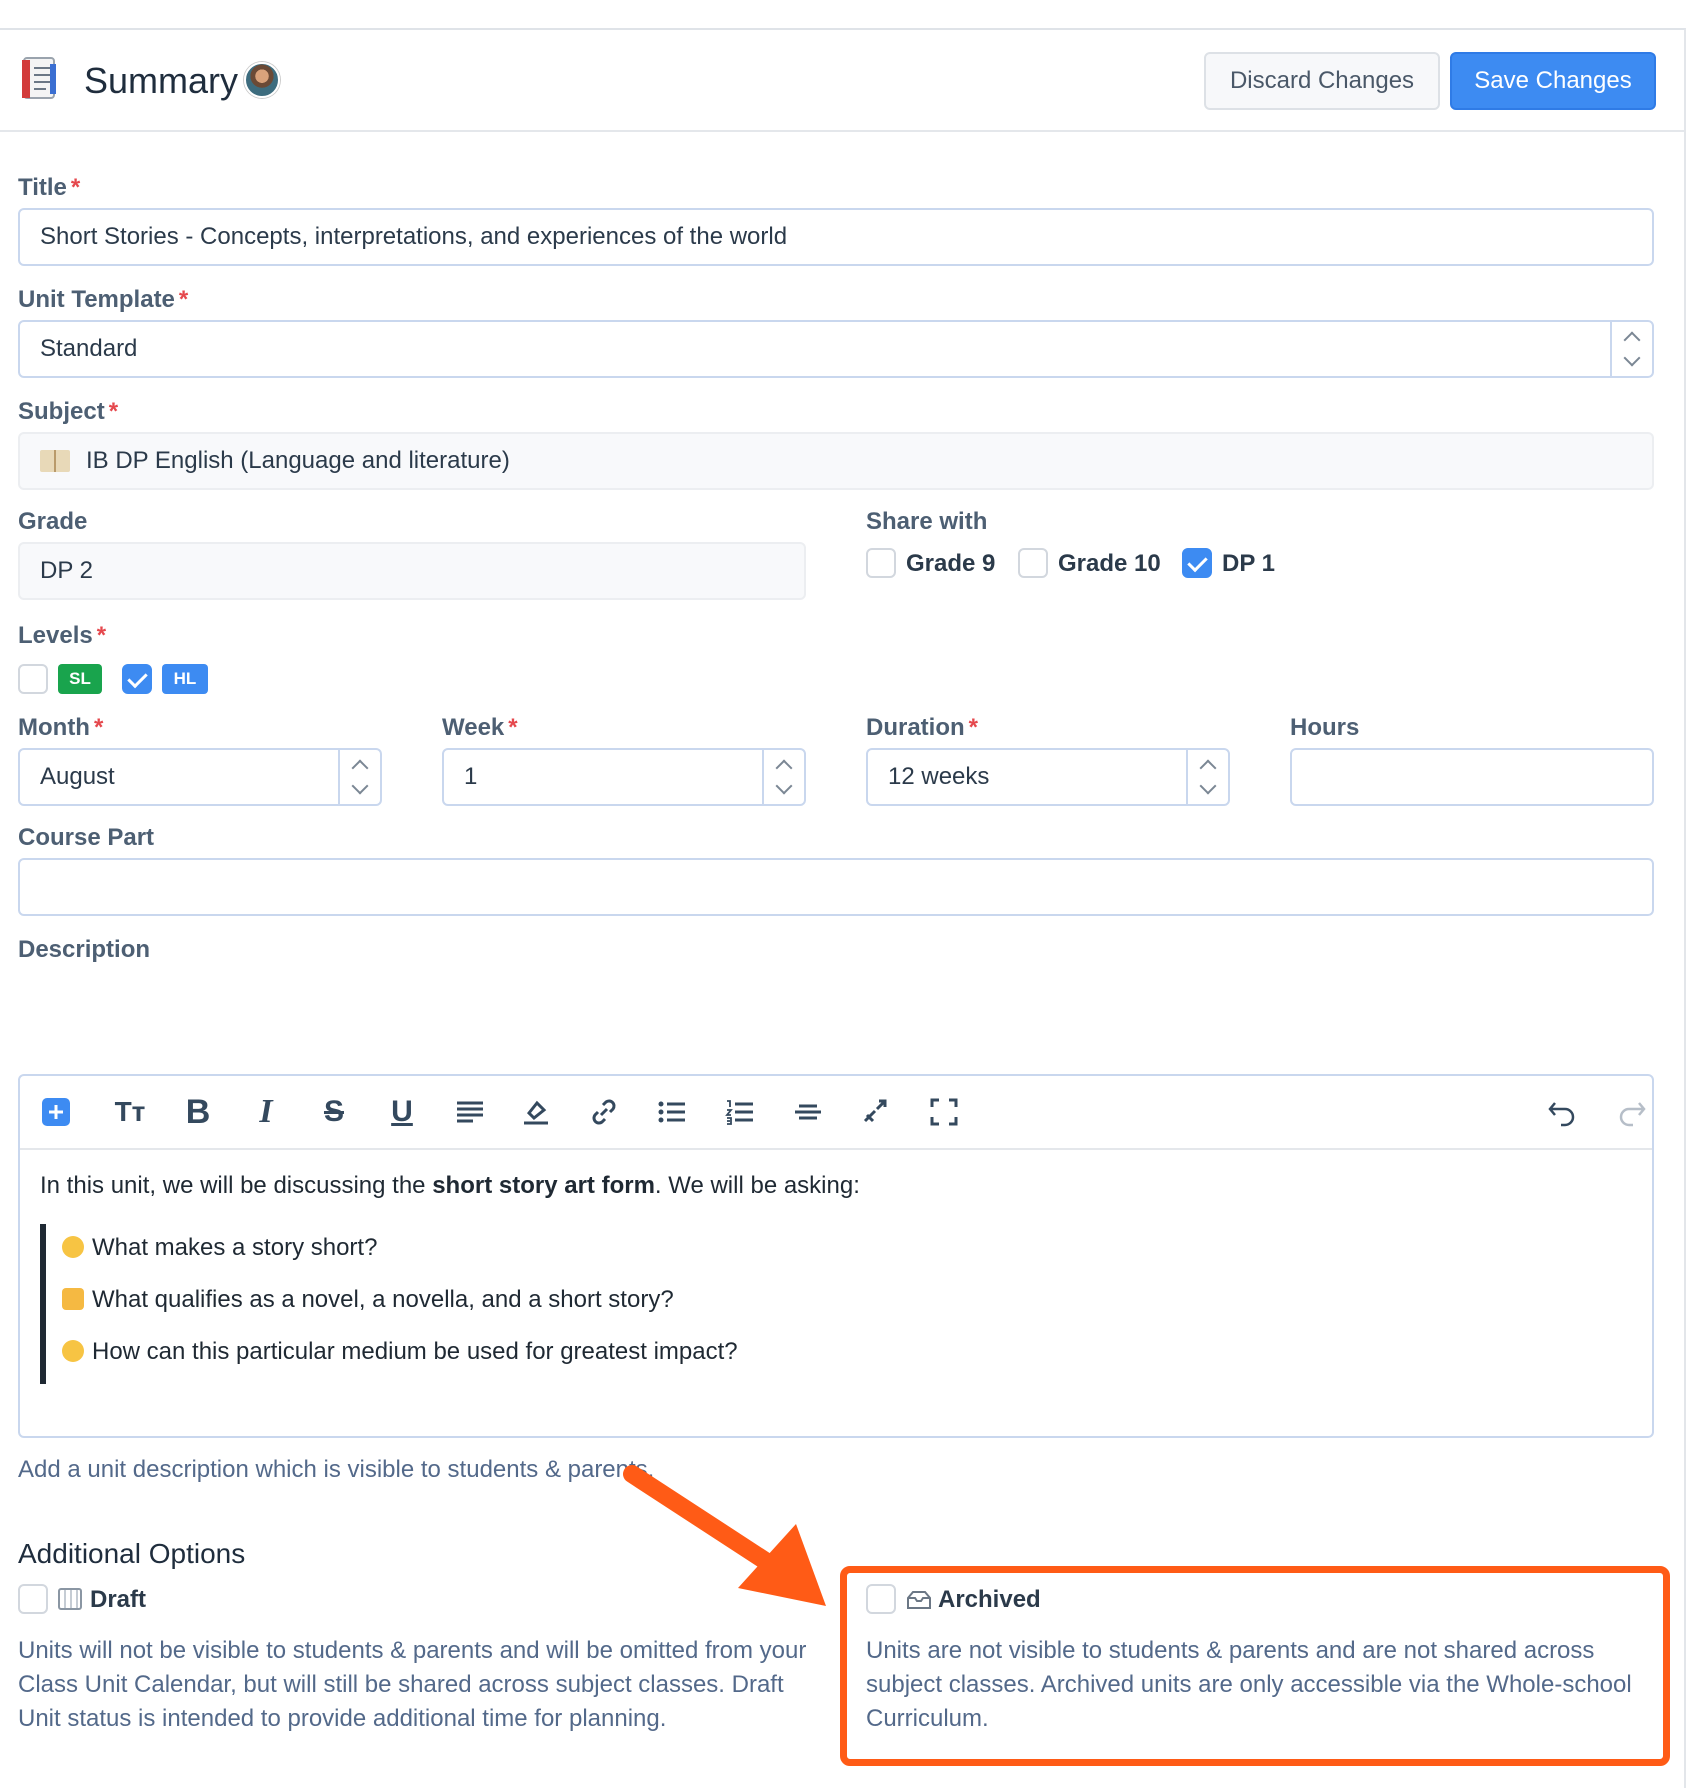  I want to click on question-text: What makes a story short?, so click(235, 1247).